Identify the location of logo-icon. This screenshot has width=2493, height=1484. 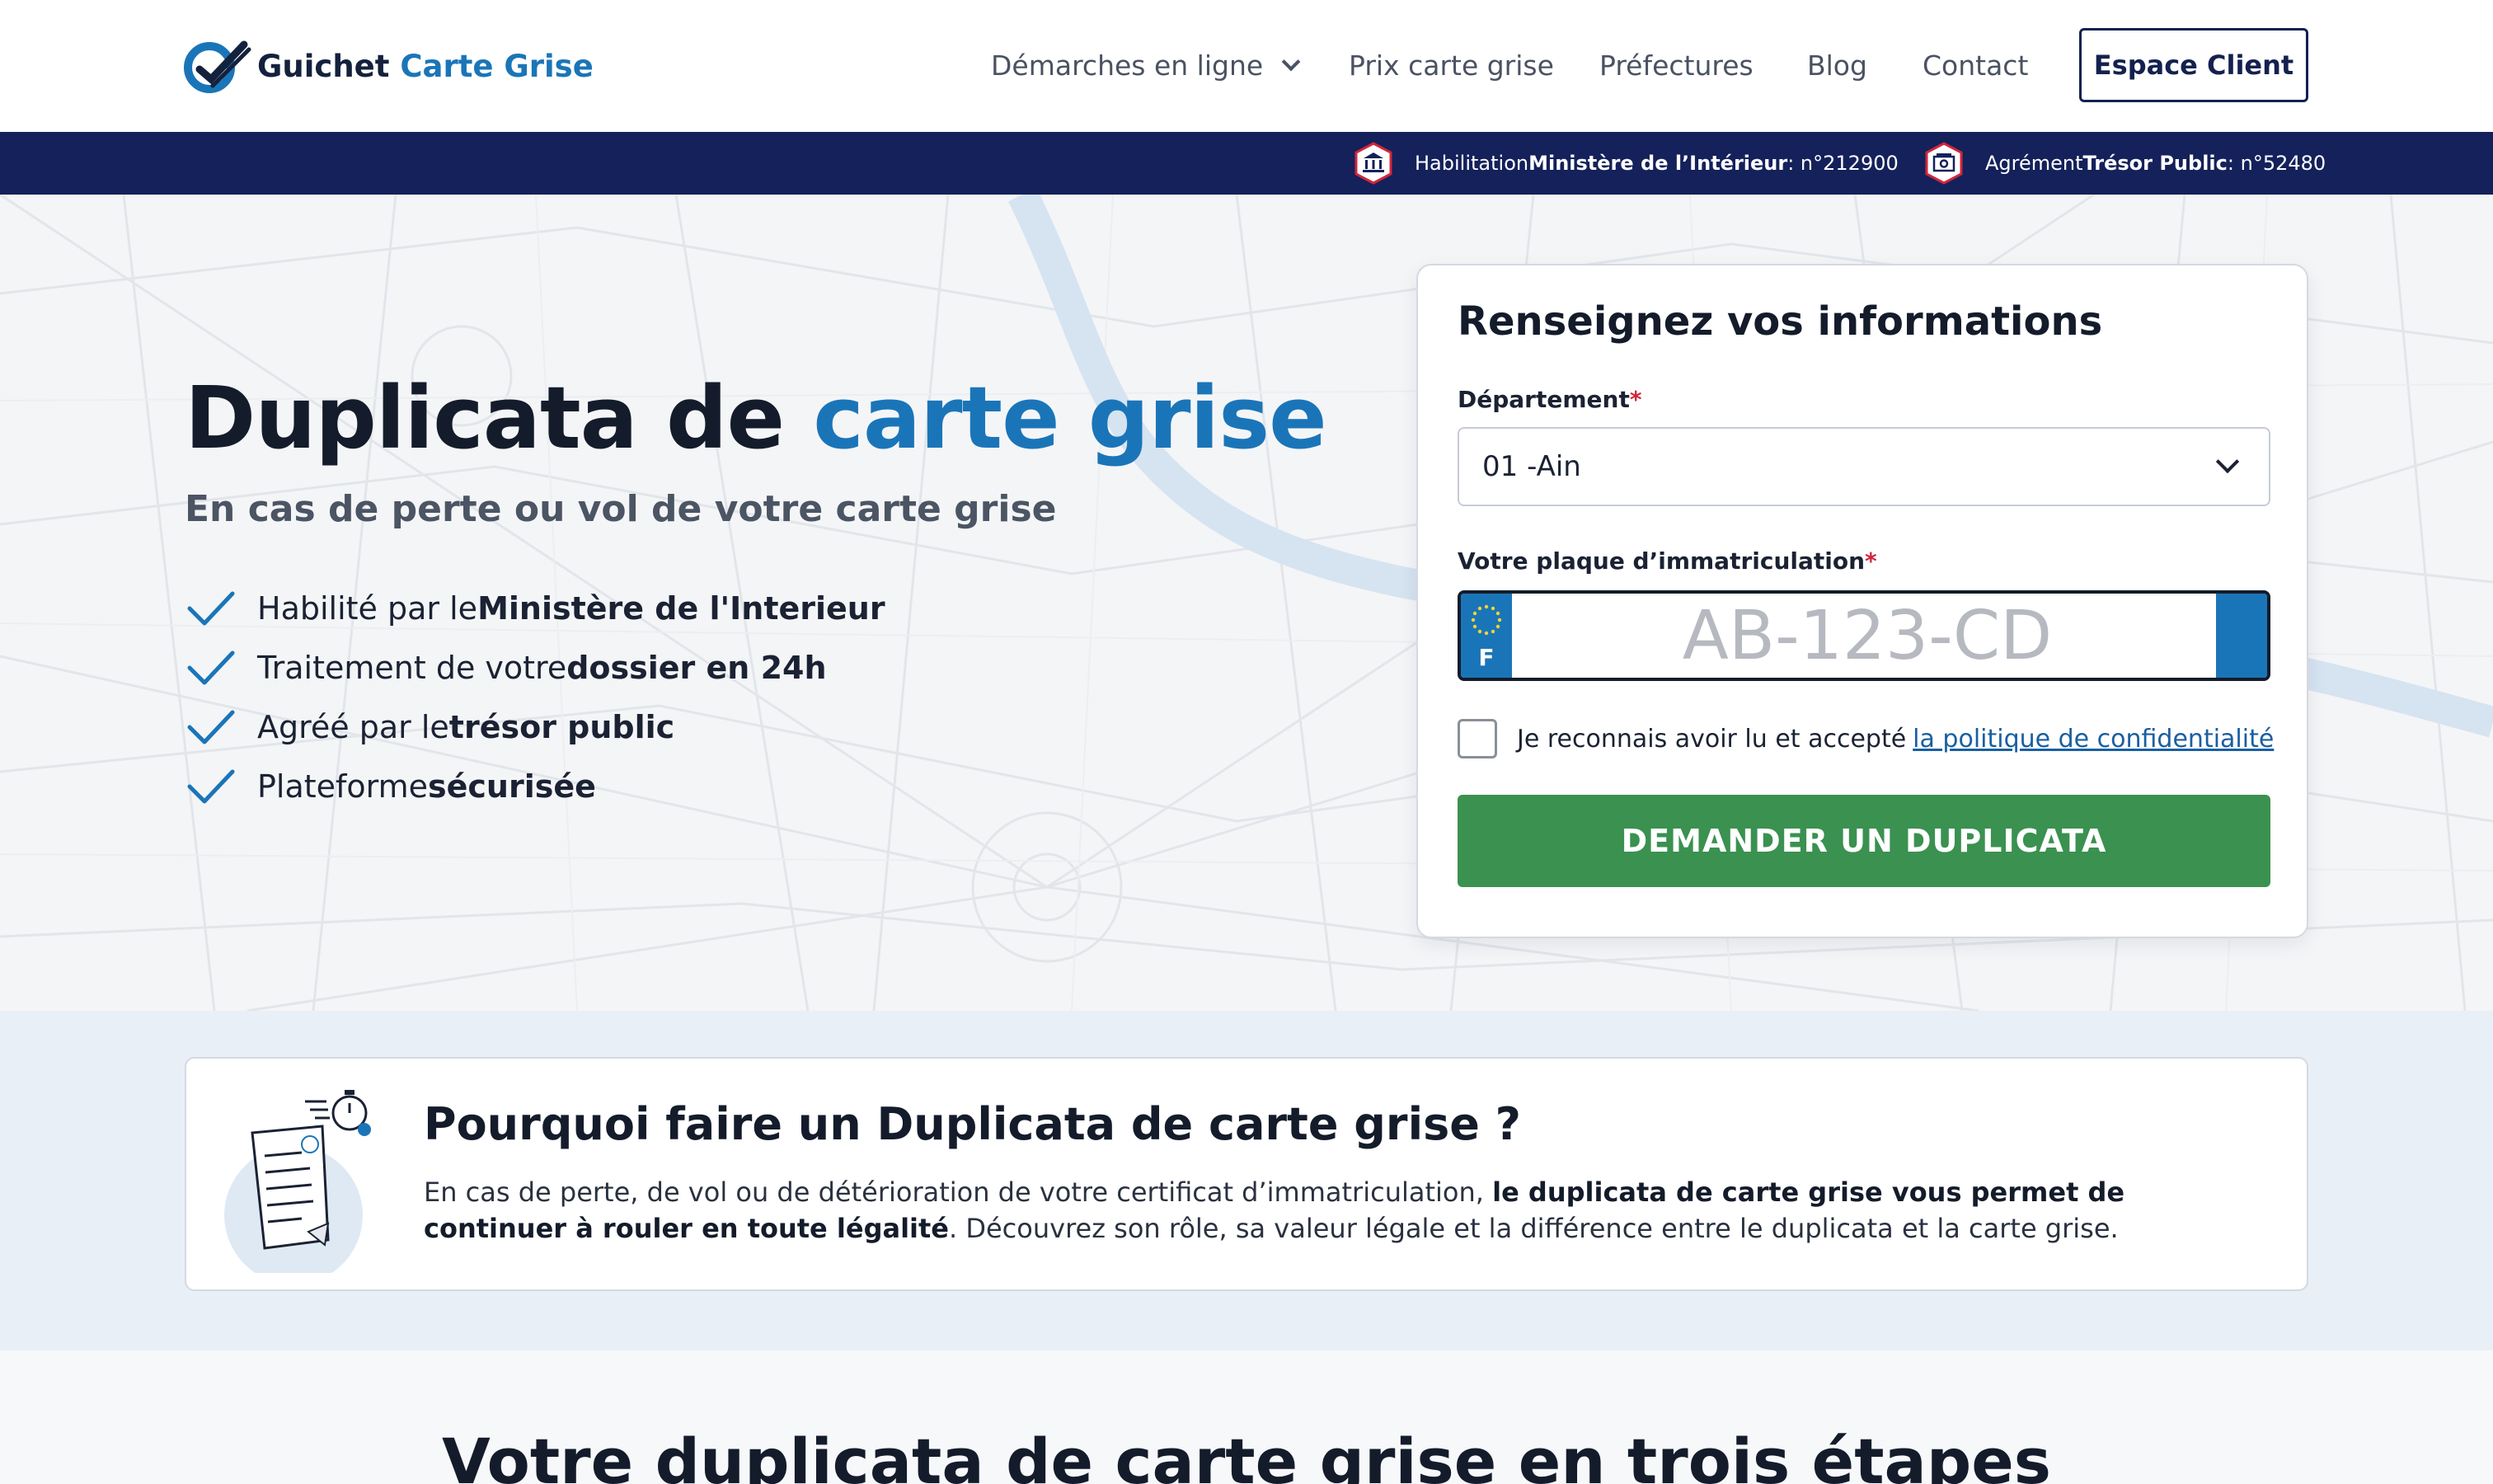
(217, 66).